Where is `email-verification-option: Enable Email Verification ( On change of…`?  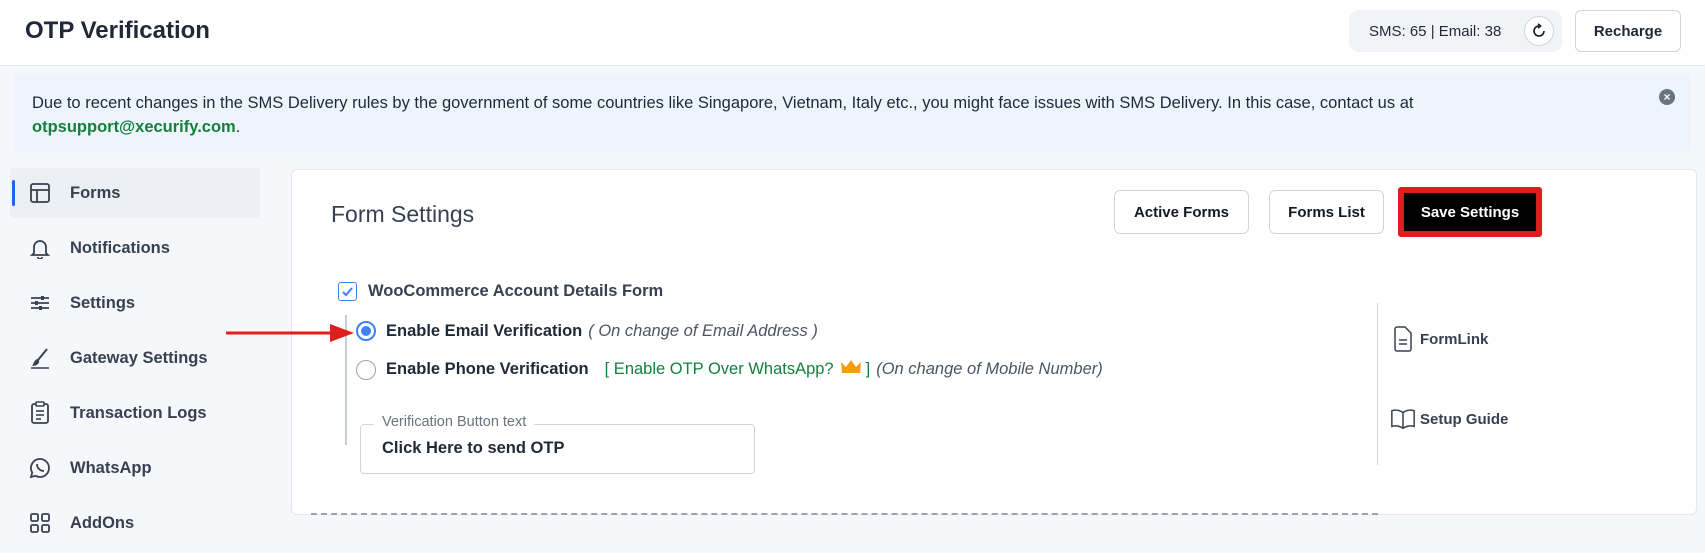 email-verification-option: Enable Email Verification ( On change of… is located at coordinates (587, 331).